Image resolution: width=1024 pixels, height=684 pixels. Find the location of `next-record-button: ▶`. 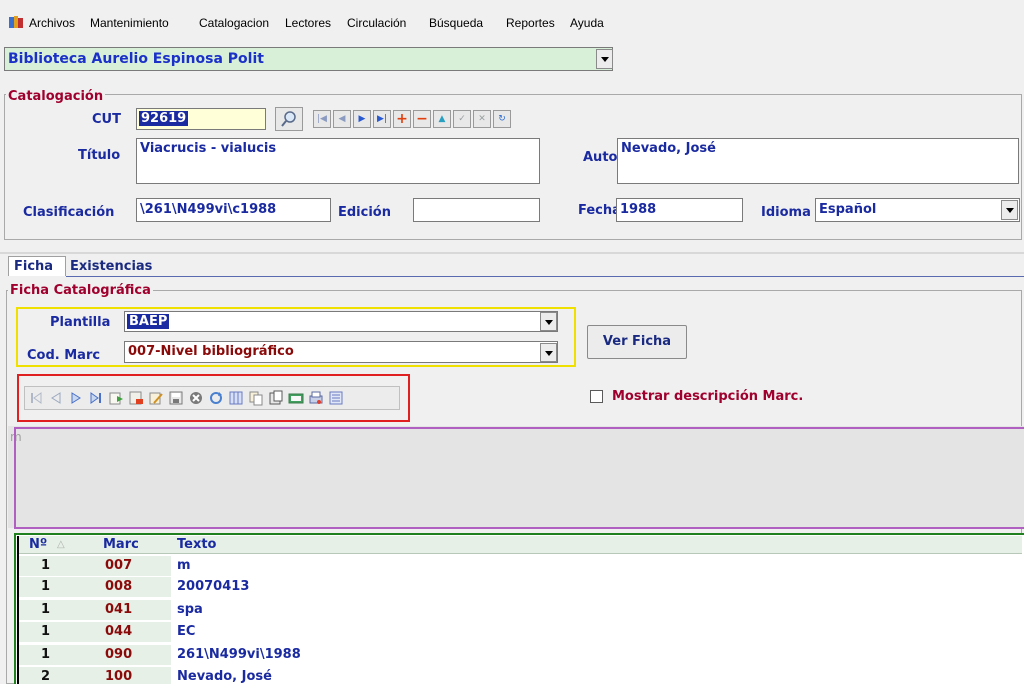

next-record-button: ▶ is located at coordinates (362, 119).